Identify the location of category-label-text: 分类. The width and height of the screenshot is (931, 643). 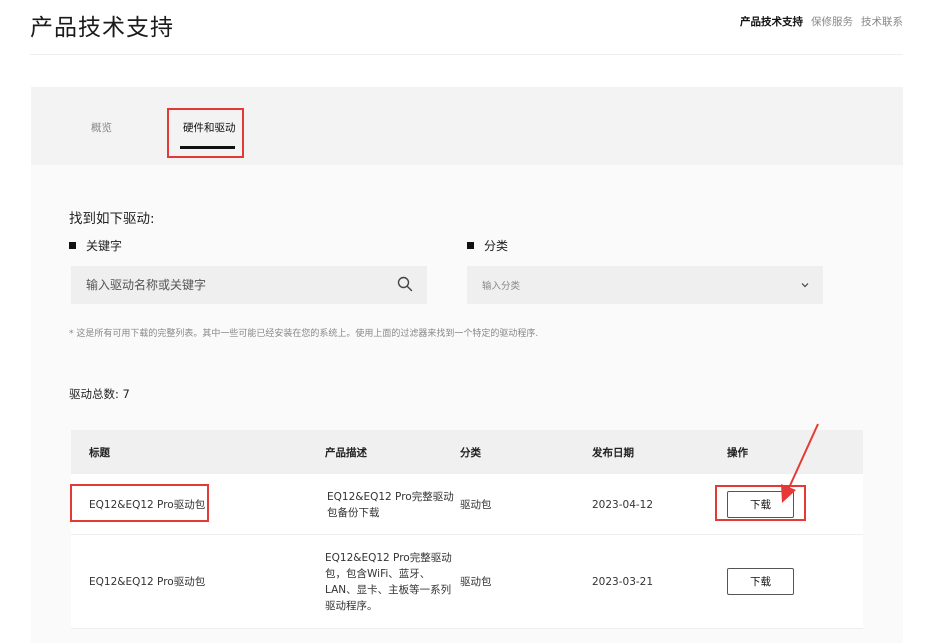
(496, 246).